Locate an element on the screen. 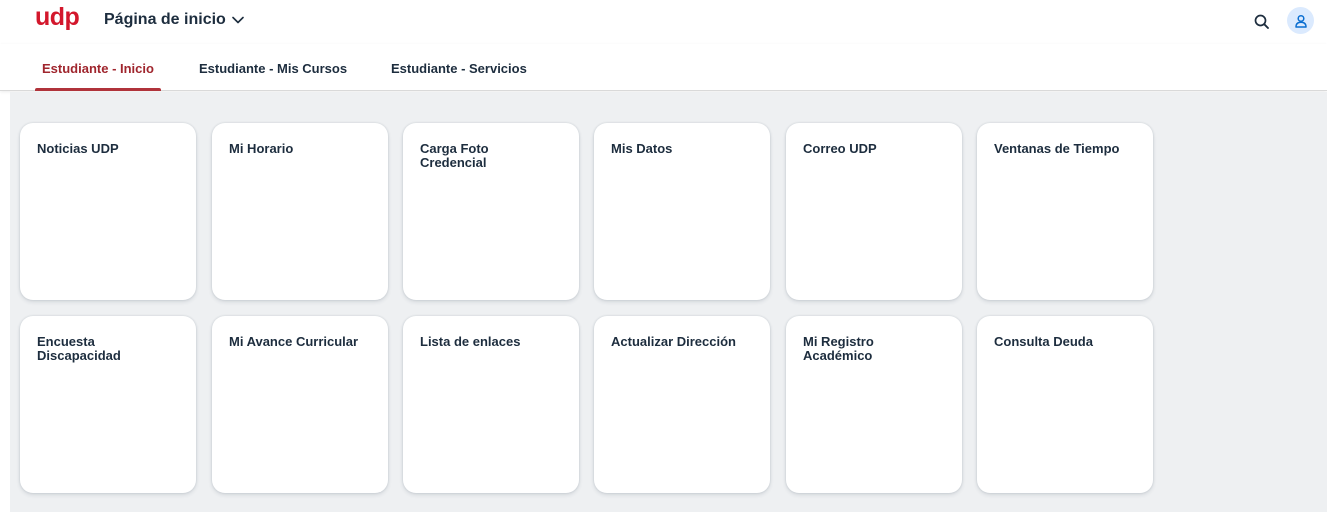 The height and width of the screenshot is (512, 1327). tile-mi-avance-curricular: Mi Avance Curricular is located at coordinates (300, 404).